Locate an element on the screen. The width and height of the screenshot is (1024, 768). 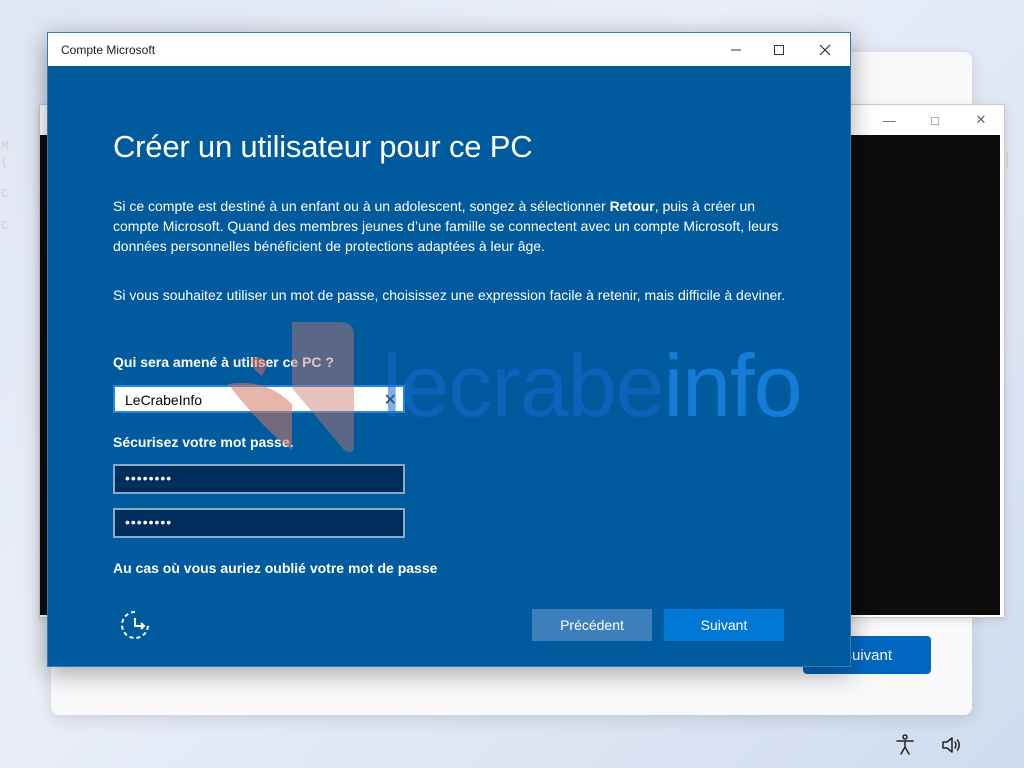
minimize-icon is located at coordinates (736, 49).